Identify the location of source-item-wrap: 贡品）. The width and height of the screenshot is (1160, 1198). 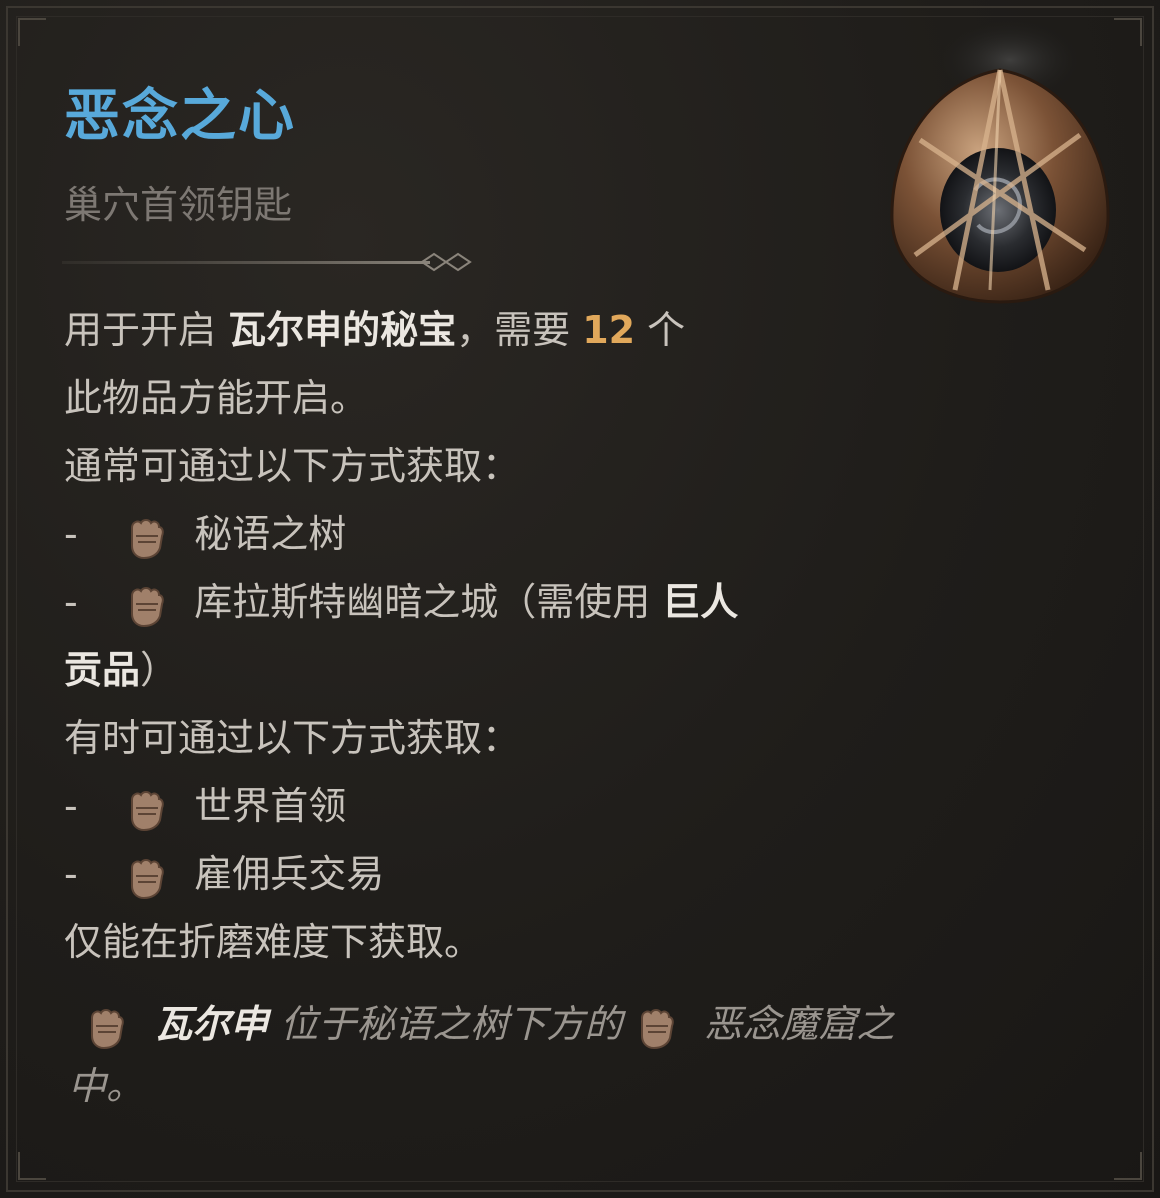
(121, 670).